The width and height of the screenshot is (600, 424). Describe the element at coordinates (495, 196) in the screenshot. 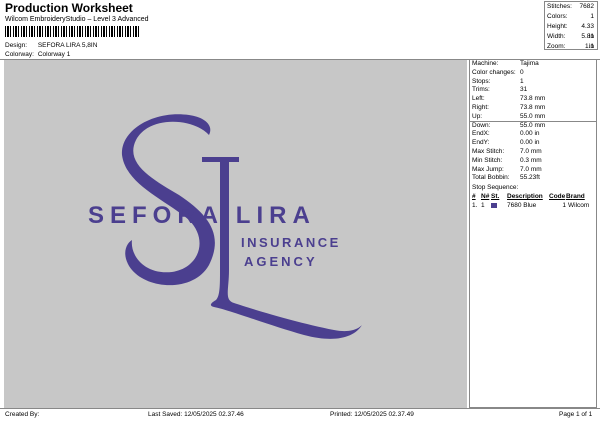

I see `col-stitches: St.` at that location.